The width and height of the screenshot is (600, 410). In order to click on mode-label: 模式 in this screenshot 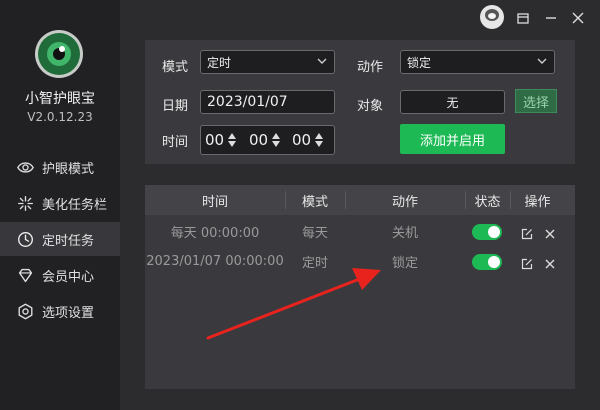, I will do `click(175, 67)`.